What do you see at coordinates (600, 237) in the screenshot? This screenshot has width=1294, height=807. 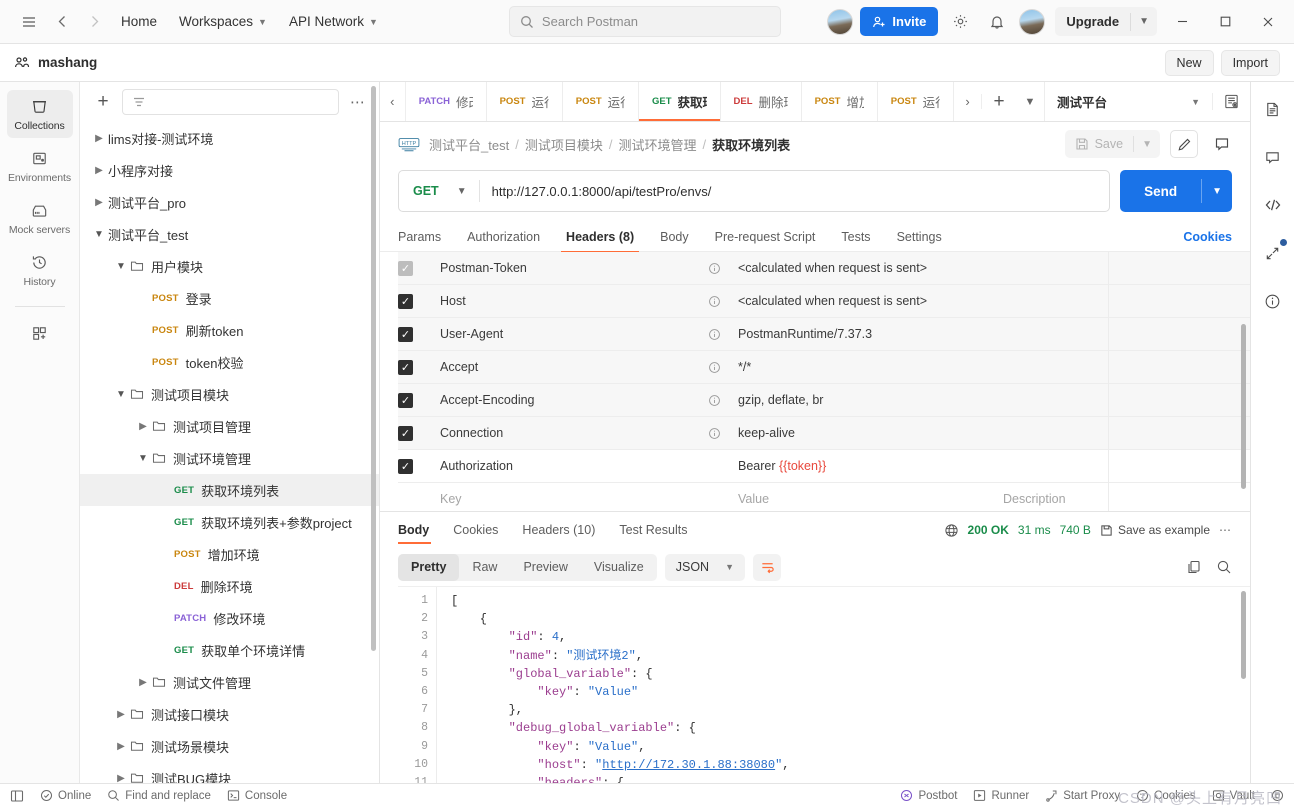 I see `request-tab-headers: Headers (8)` at bounding box center [600, 237].